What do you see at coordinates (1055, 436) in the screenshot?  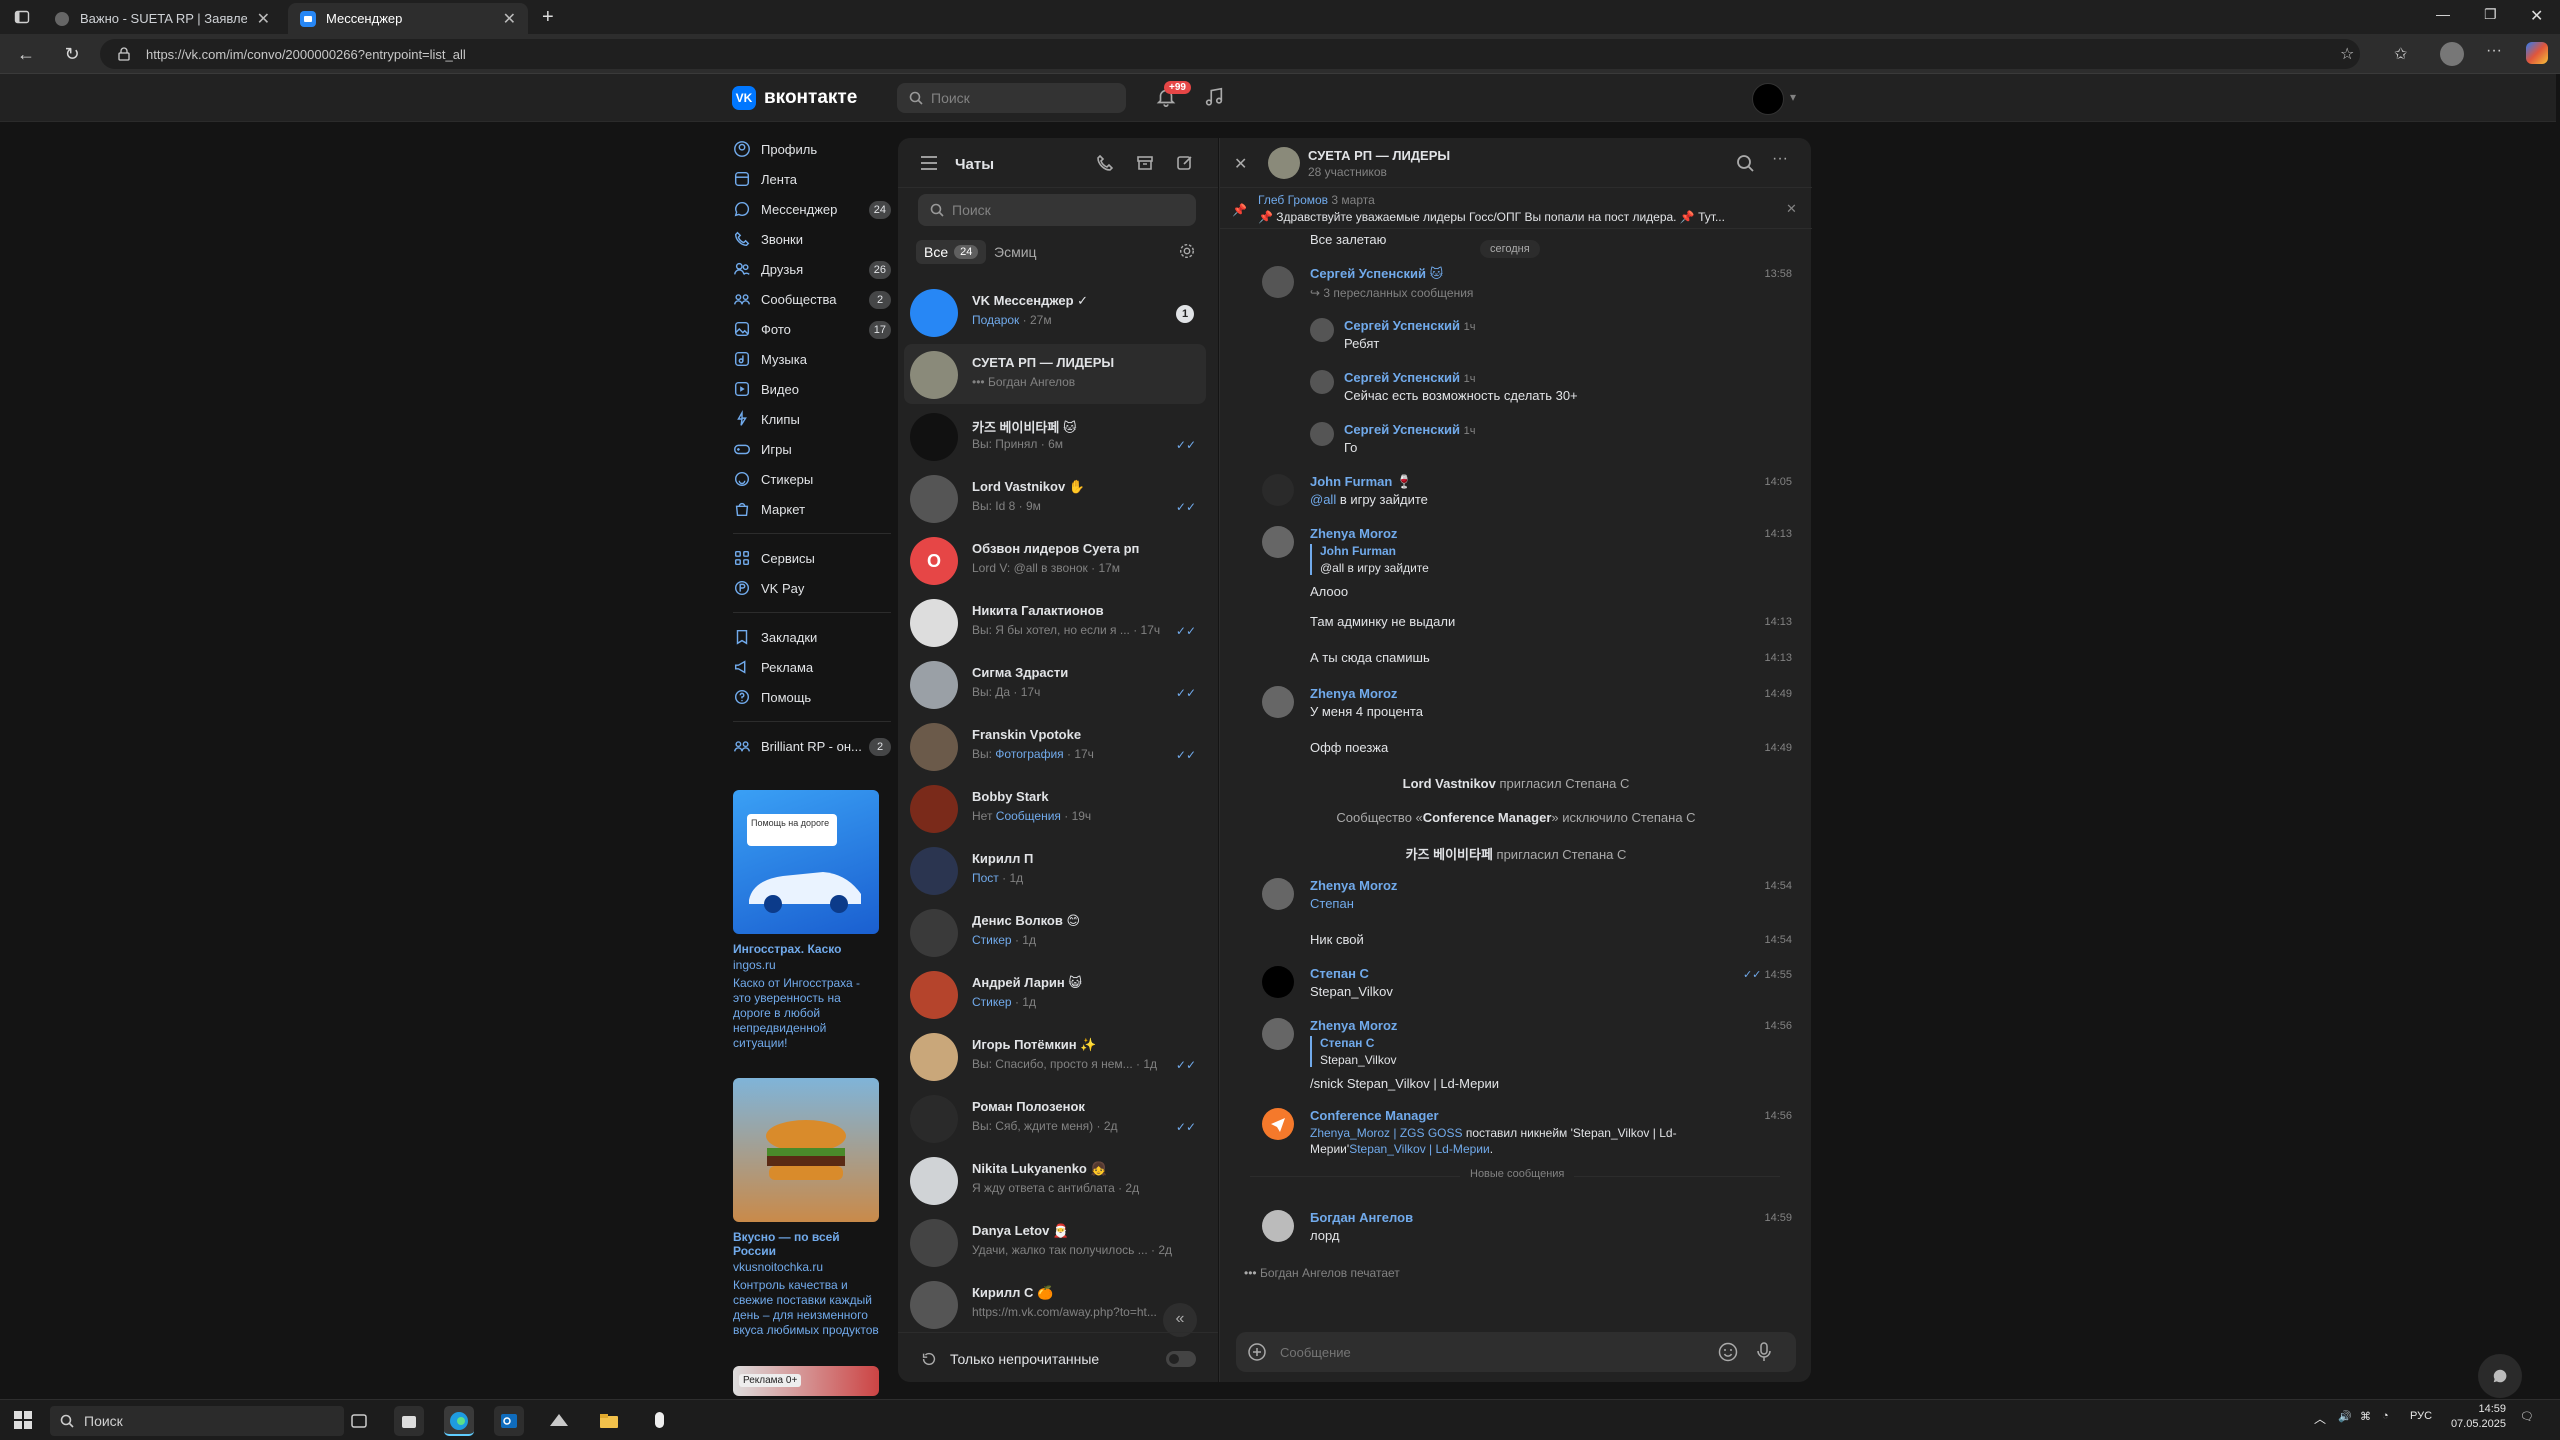 I see `chat-row: 카즈 베이비타페 🐱 Вы: Принял · 6м ✓✓` at bounding box center [1055, 436].